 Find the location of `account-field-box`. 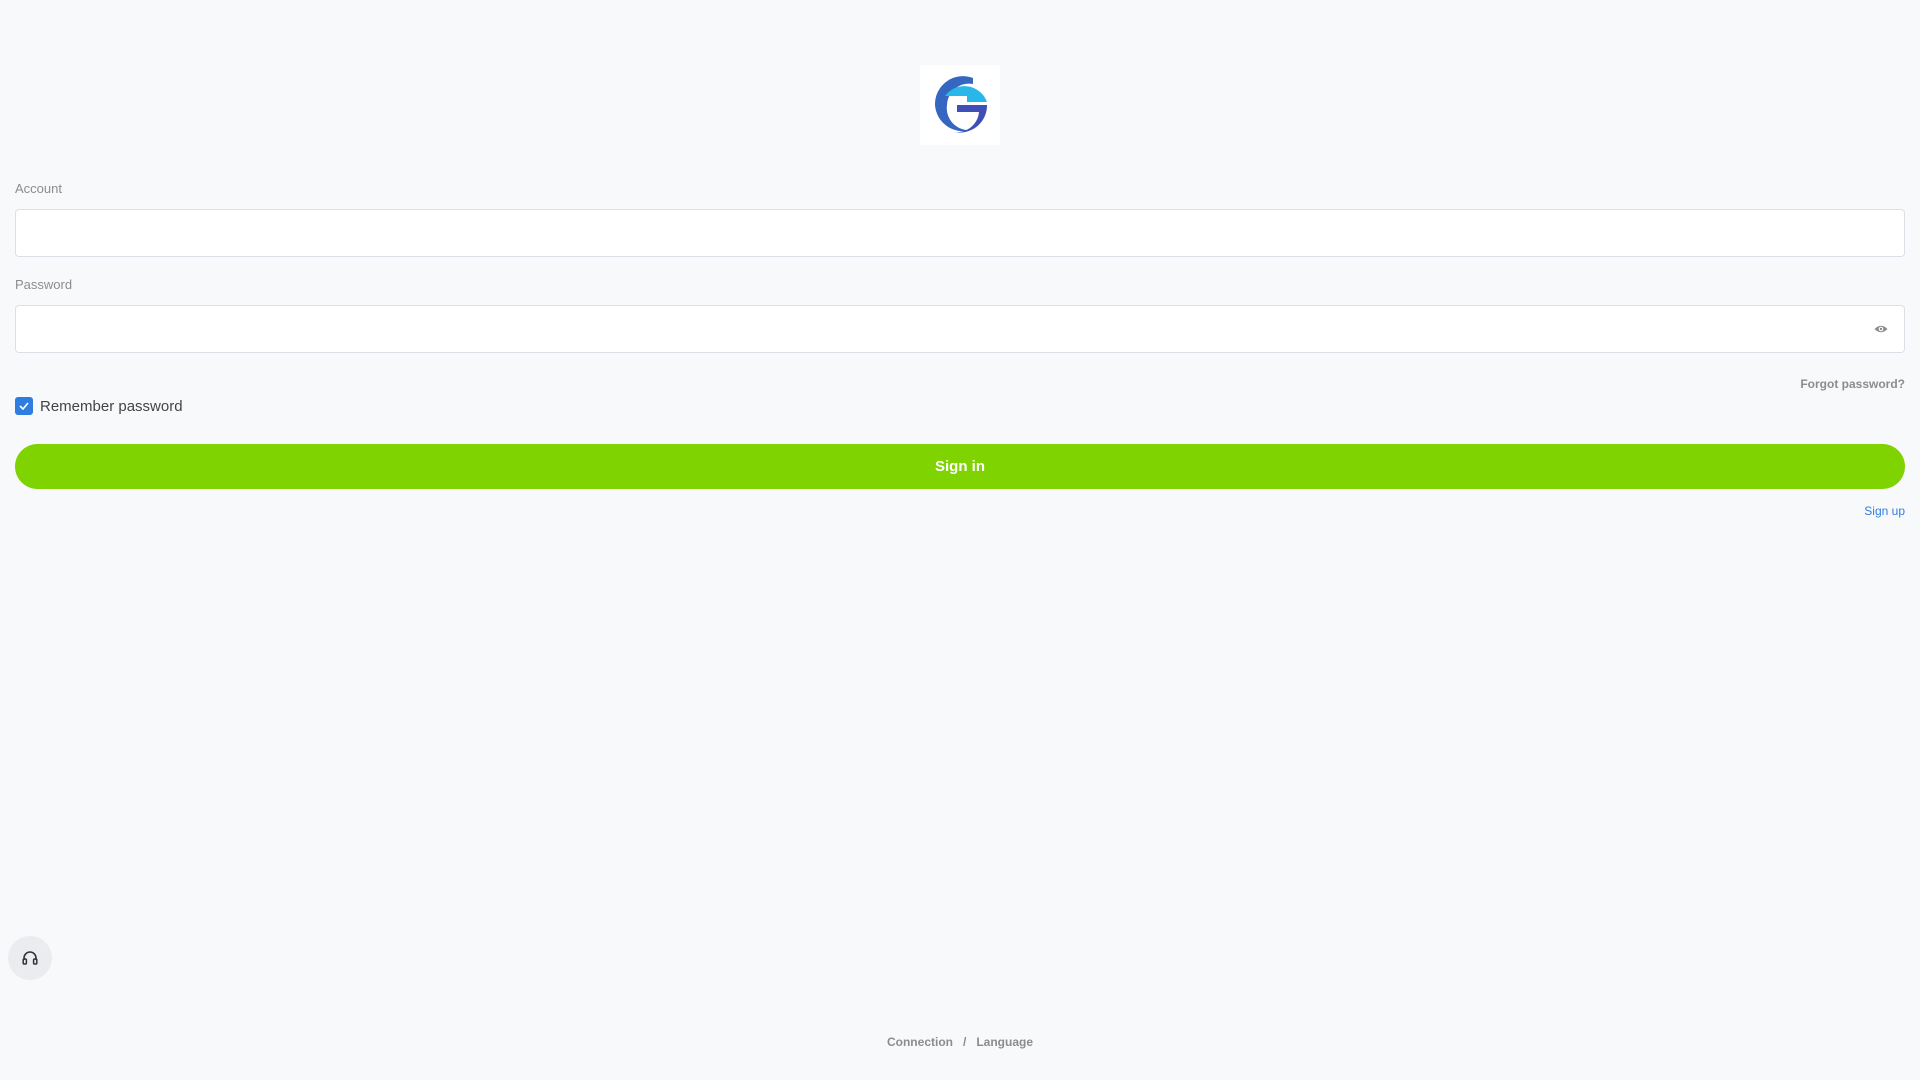

account-field-box is located at coordinates (960, 233).